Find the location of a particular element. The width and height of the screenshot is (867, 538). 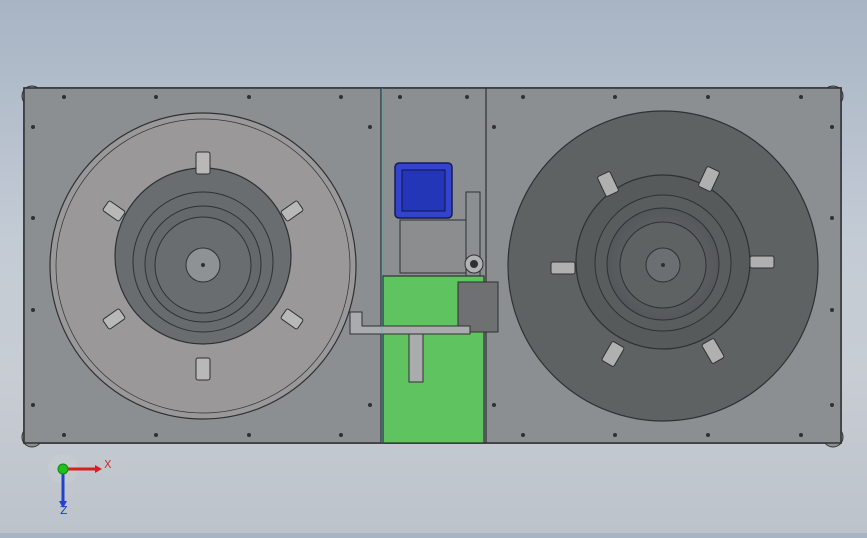

x-axis-label: X is located at coordinates (108, 464).